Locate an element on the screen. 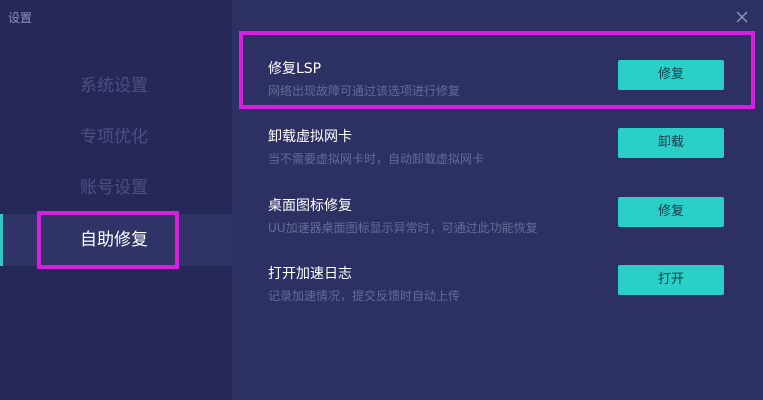 The height and width of the screenshot is (400, 763). desktop-icon-repair-item: 桌面图标修复 UU加速器桌面图标显示异常时，可通过此功能恢复 修复 is located at coordinates (508, 218).